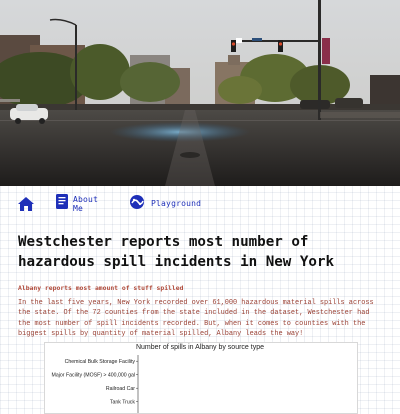 This screenshot has width=400, height=414. I want to click on nav-about-link: About Me, so click(77, 203).